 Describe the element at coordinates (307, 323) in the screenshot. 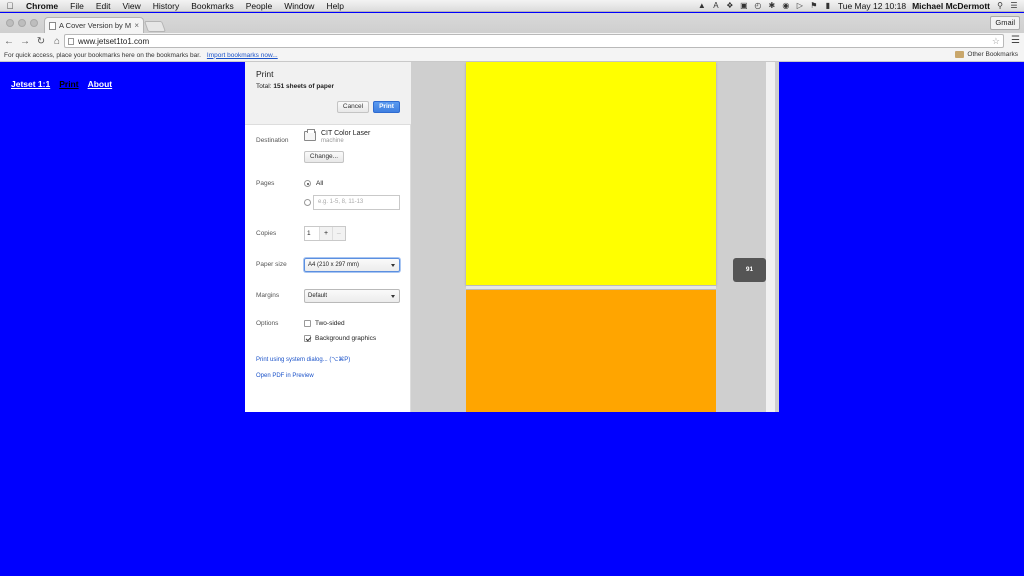

I see `two-sided-checkbox` at that location.